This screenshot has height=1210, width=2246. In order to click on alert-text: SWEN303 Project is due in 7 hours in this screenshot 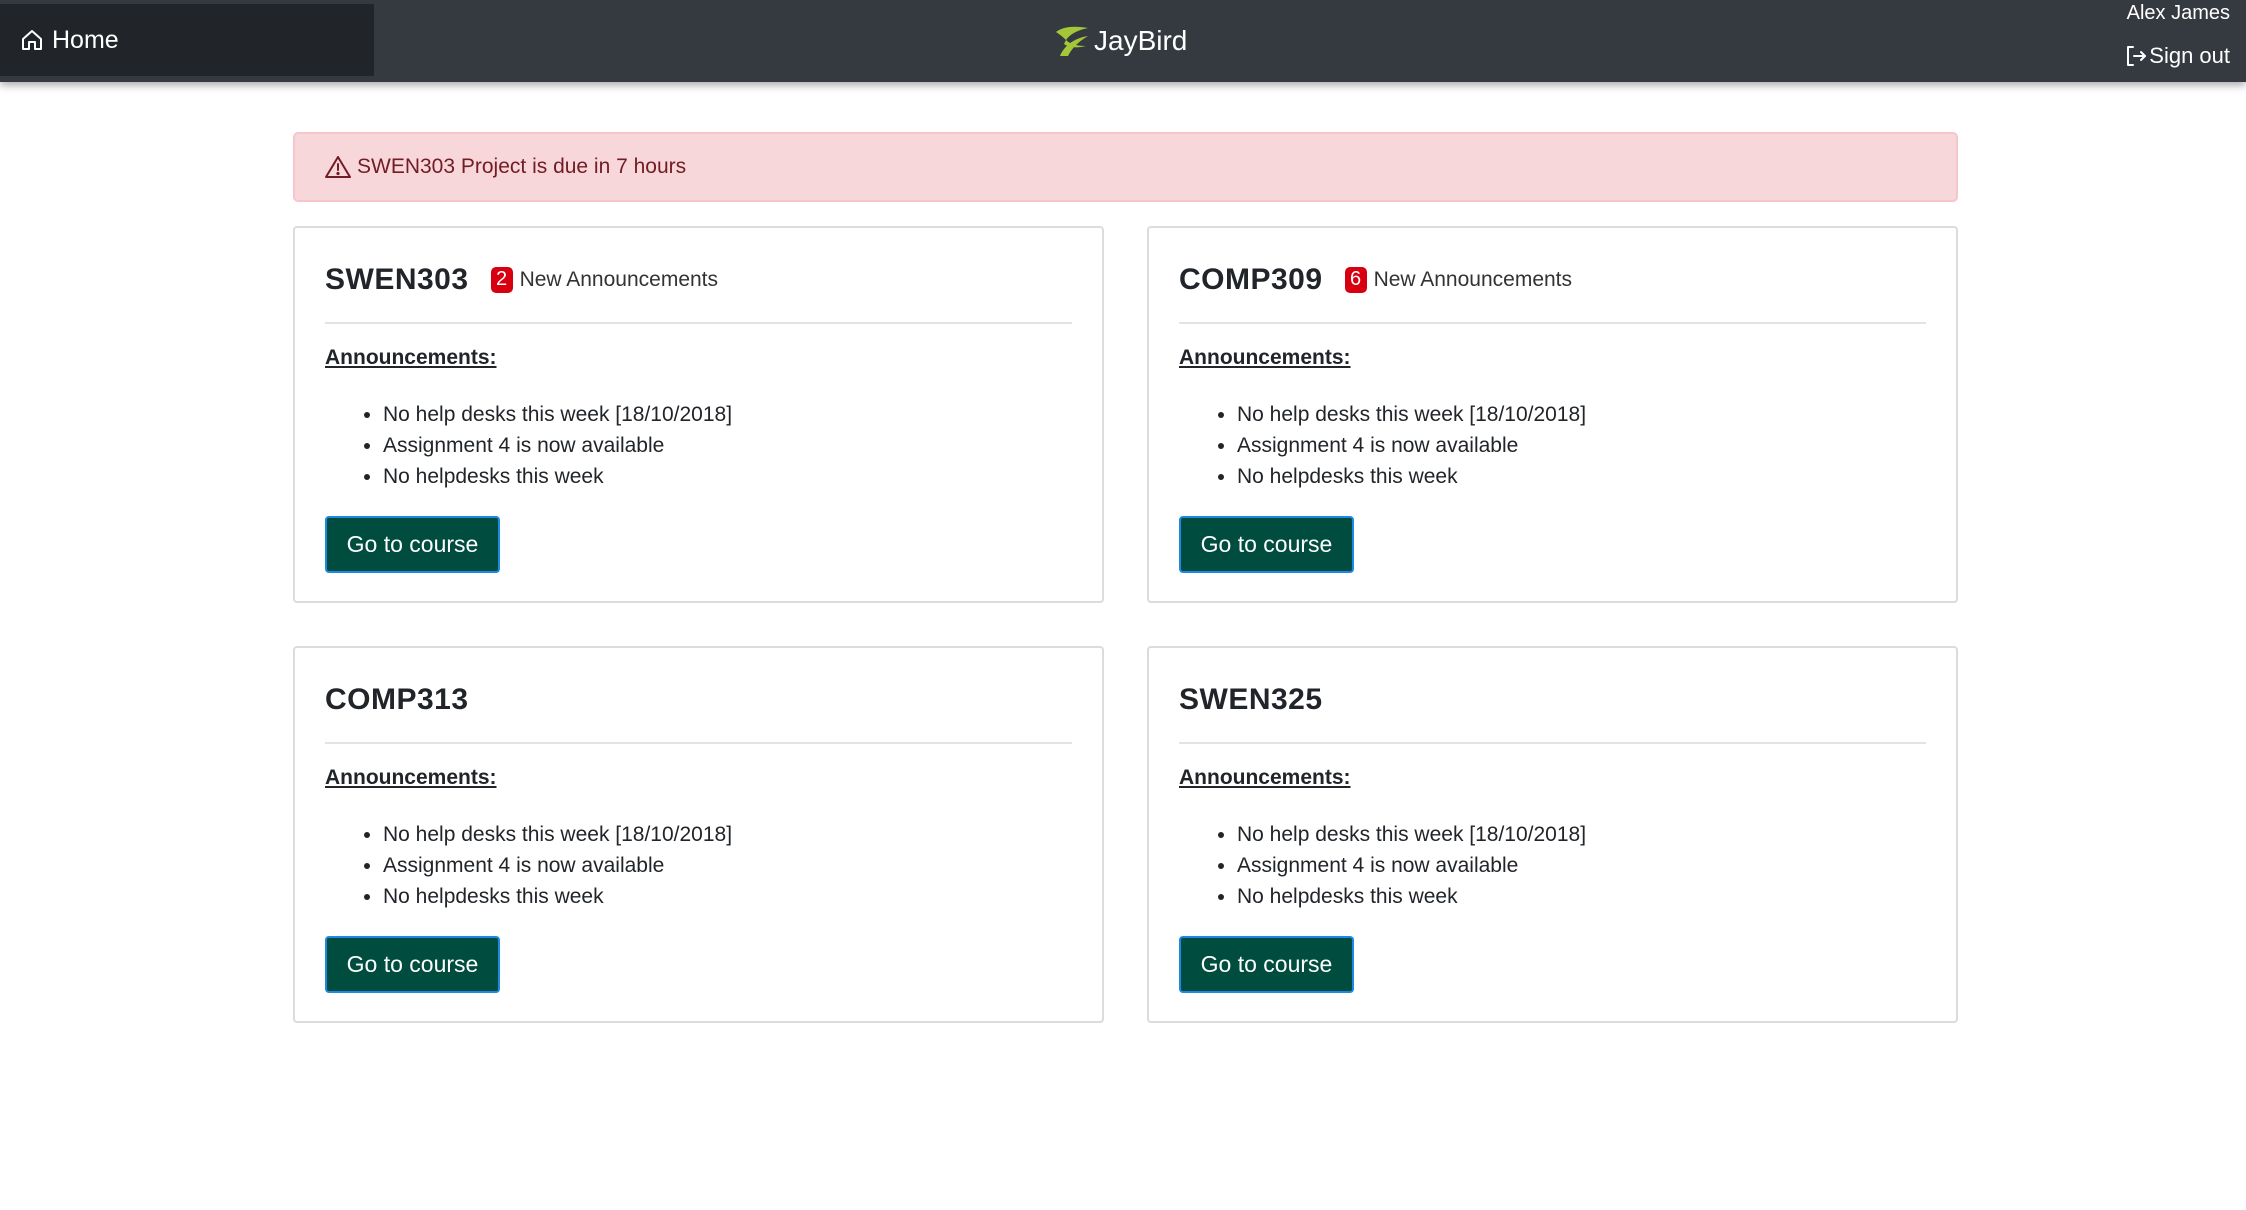, I will do `click(522, 166)`.